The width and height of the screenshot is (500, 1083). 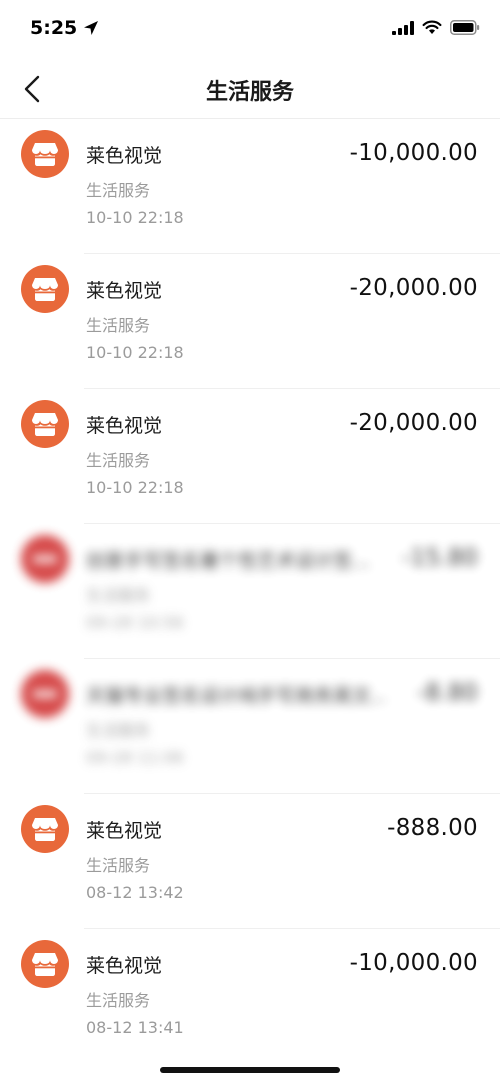 What do you see at coordinates (432, 828) in the screenshot?
I see `transaction-amount: -888.00` at bounding box center [432, 828].